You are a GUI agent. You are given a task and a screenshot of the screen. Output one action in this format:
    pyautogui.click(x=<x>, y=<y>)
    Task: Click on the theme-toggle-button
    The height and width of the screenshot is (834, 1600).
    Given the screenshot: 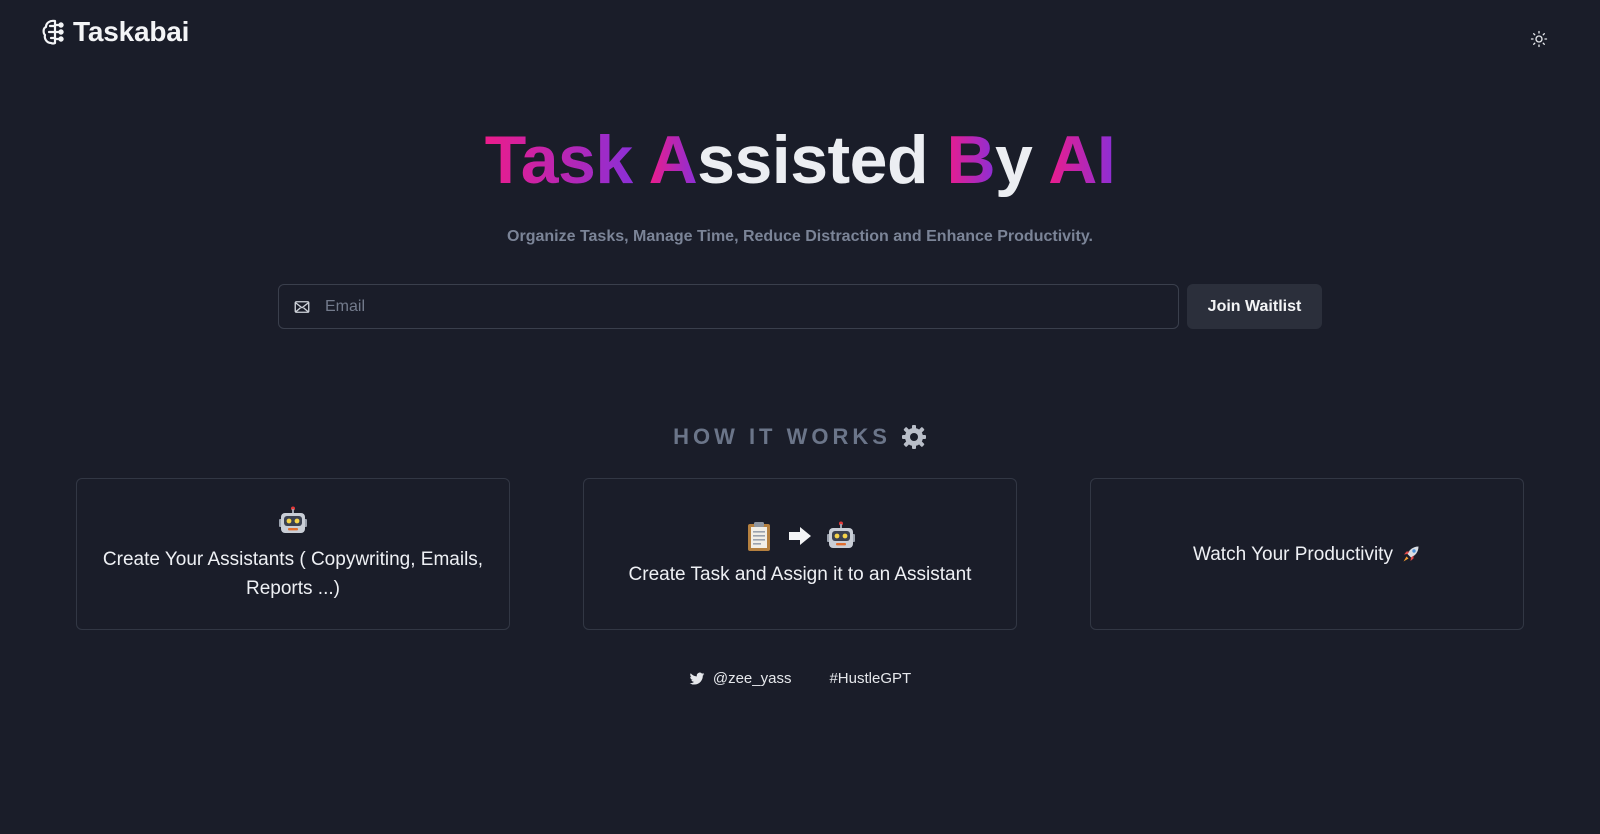 What is the action you would take?
    pyautogui.click(x=1539, y=39)
    